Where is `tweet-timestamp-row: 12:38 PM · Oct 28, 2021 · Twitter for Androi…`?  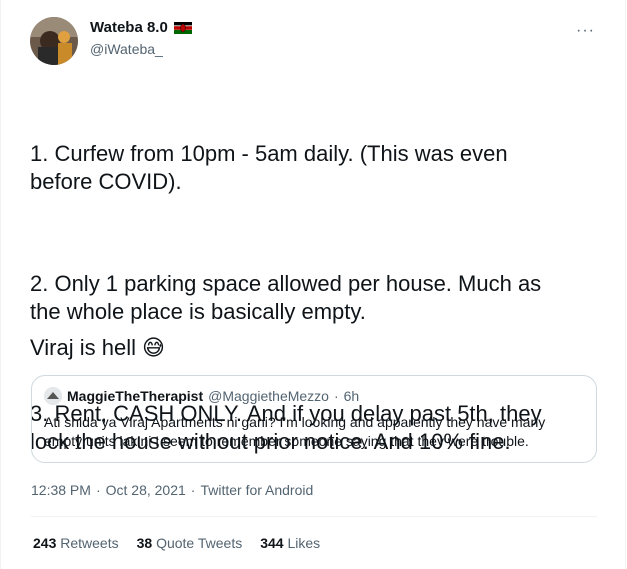
tweet-timestamp-row: 12:38 PM · Oct 28, 2021 · Twitter for Androi… is located at coordinates (172, 490).